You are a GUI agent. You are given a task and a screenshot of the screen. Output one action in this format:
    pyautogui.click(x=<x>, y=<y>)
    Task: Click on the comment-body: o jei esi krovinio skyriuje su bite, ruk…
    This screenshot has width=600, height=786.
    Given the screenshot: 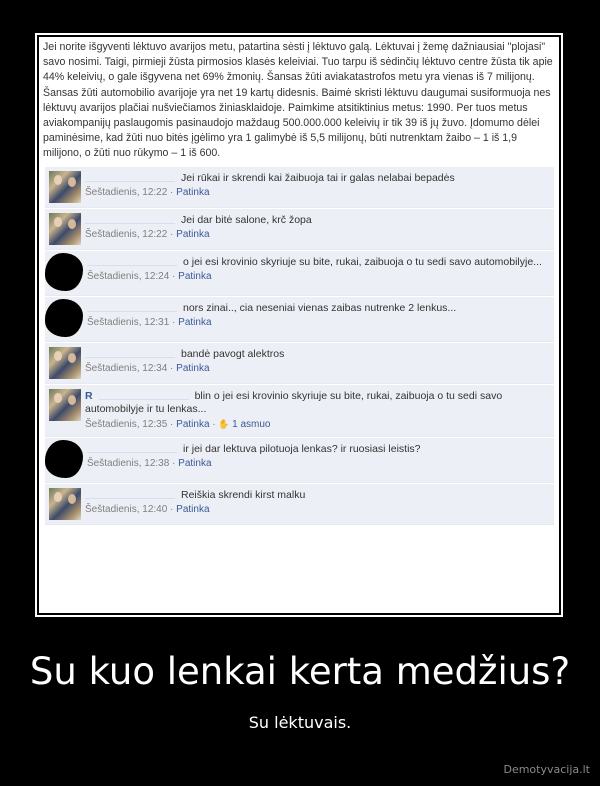 What is the action you would take?
    pyautogui.click(x=317, y=272)
    